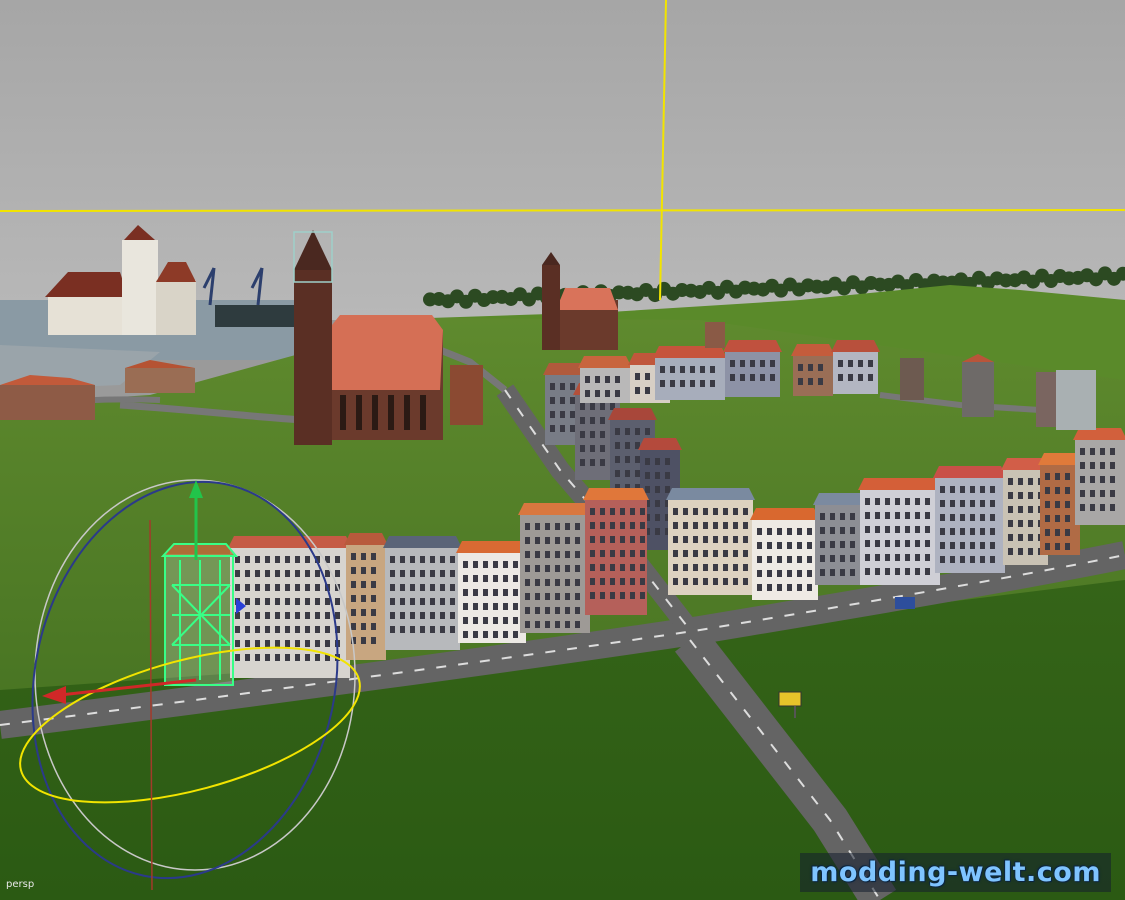 This screenshot has width=1125, height=900. I want to click on grid-axis-horizontal, so click(562, 210).